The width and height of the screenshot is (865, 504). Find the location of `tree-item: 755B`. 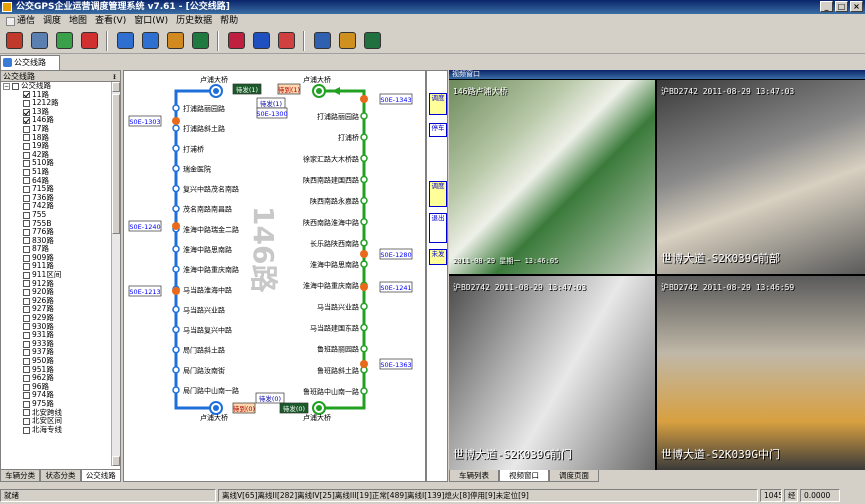

tree-item: 755B is located at coordinates (60, 224).